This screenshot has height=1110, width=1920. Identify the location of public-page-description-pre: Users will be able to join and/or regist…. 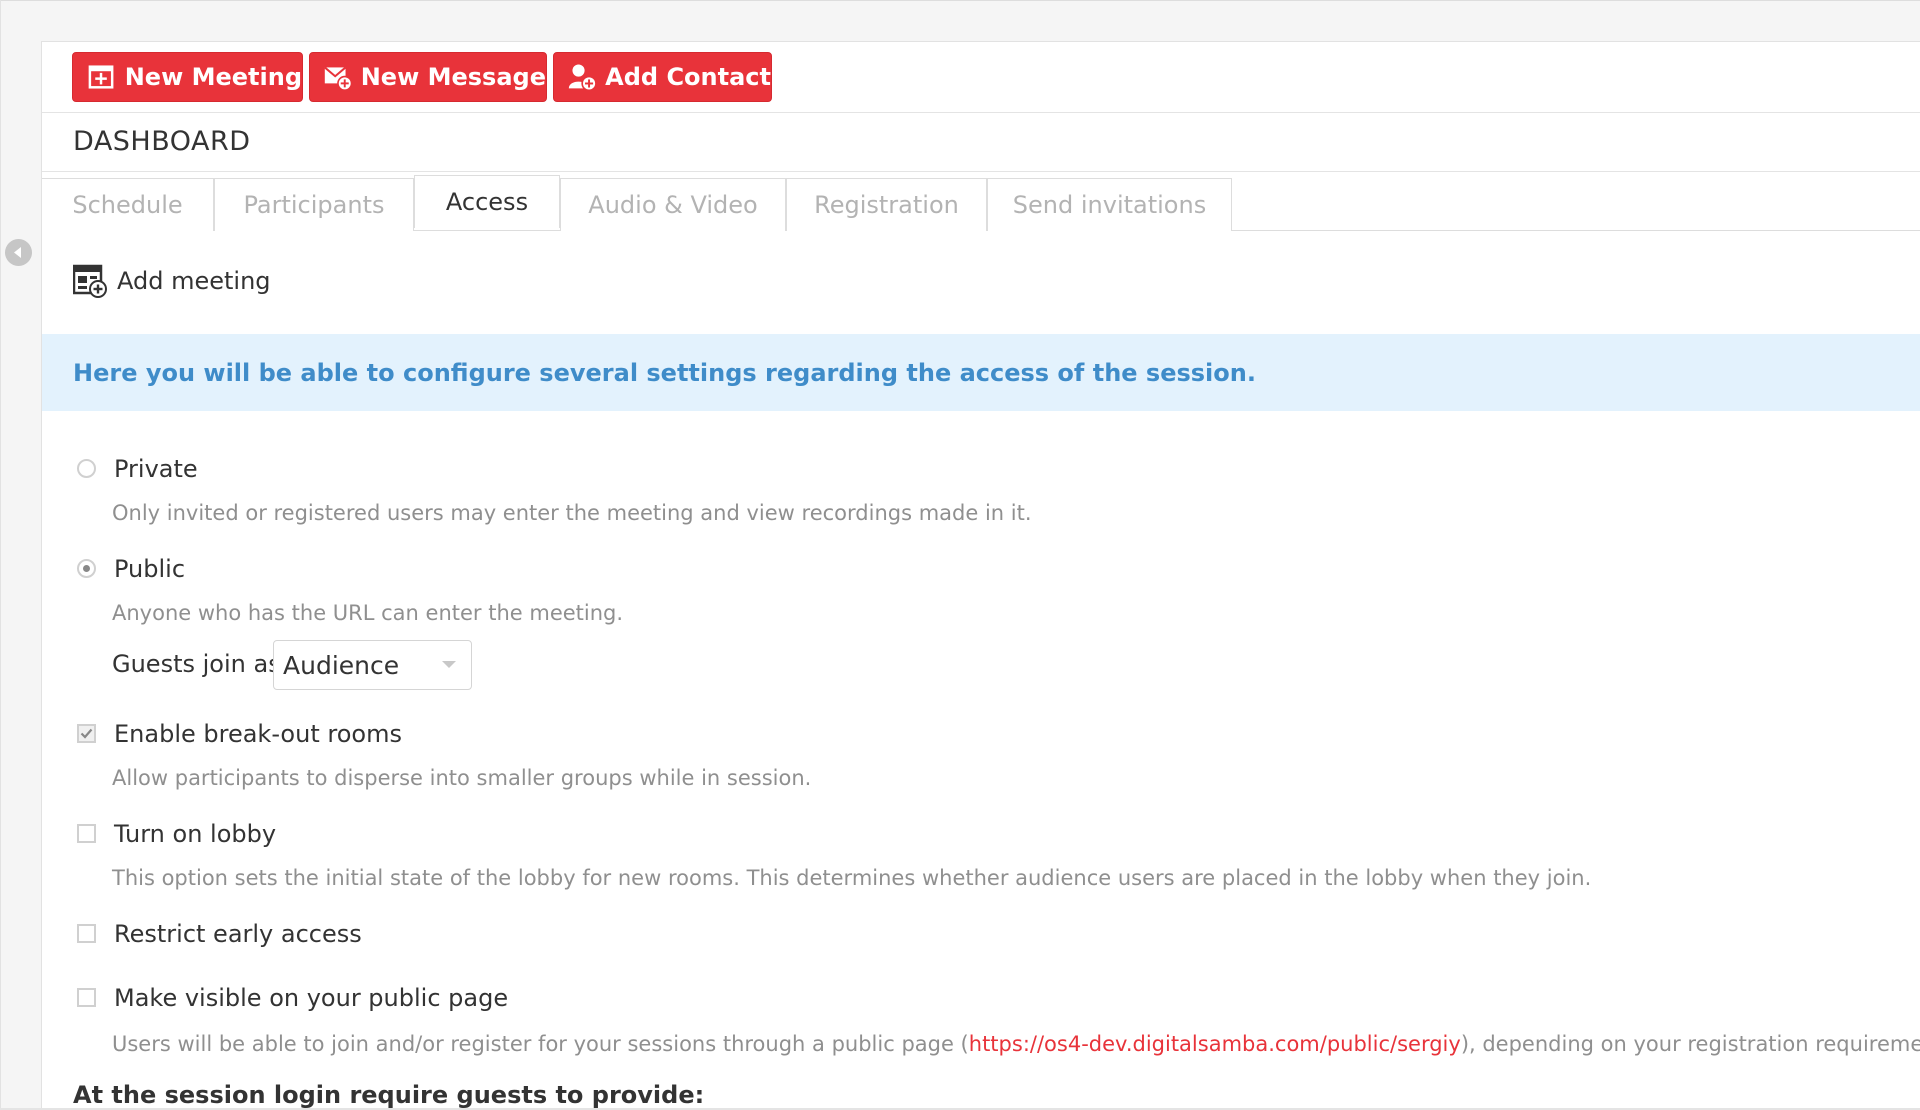
(540, 1044).